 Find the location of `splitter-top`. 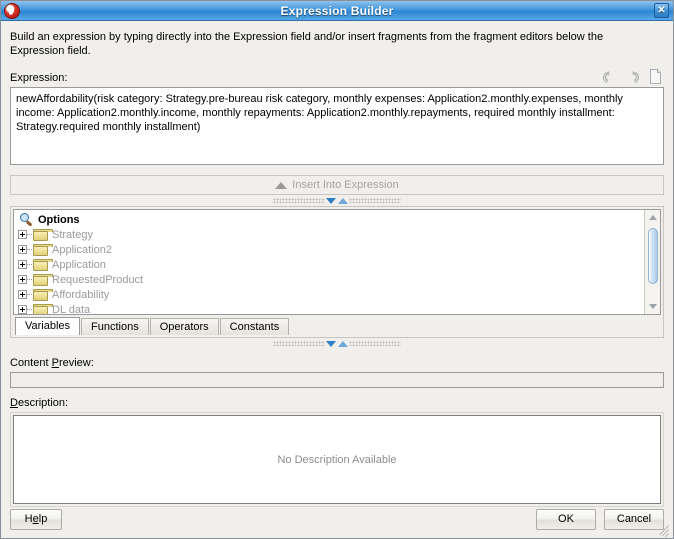

splitter-top is located at coordinates (337, 200).